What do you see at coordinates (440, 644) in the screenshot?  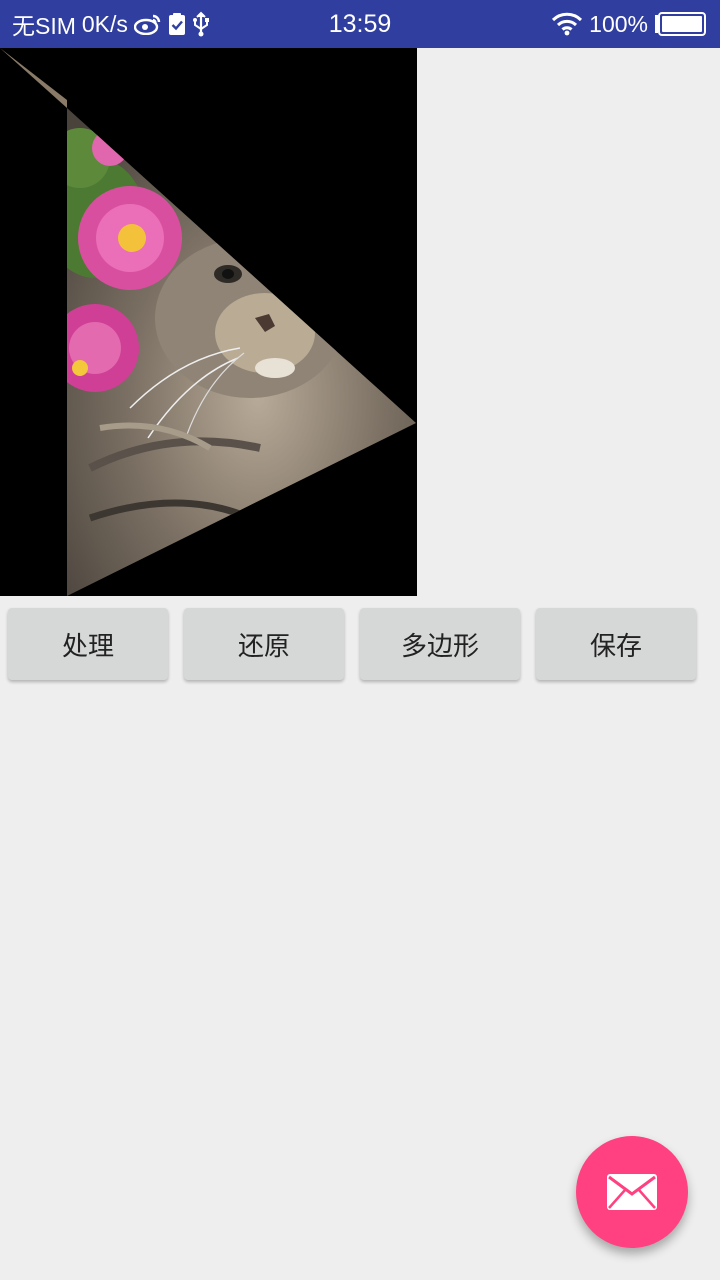 I see `polygon-button: 多边形` at bounding box center [440, 644].